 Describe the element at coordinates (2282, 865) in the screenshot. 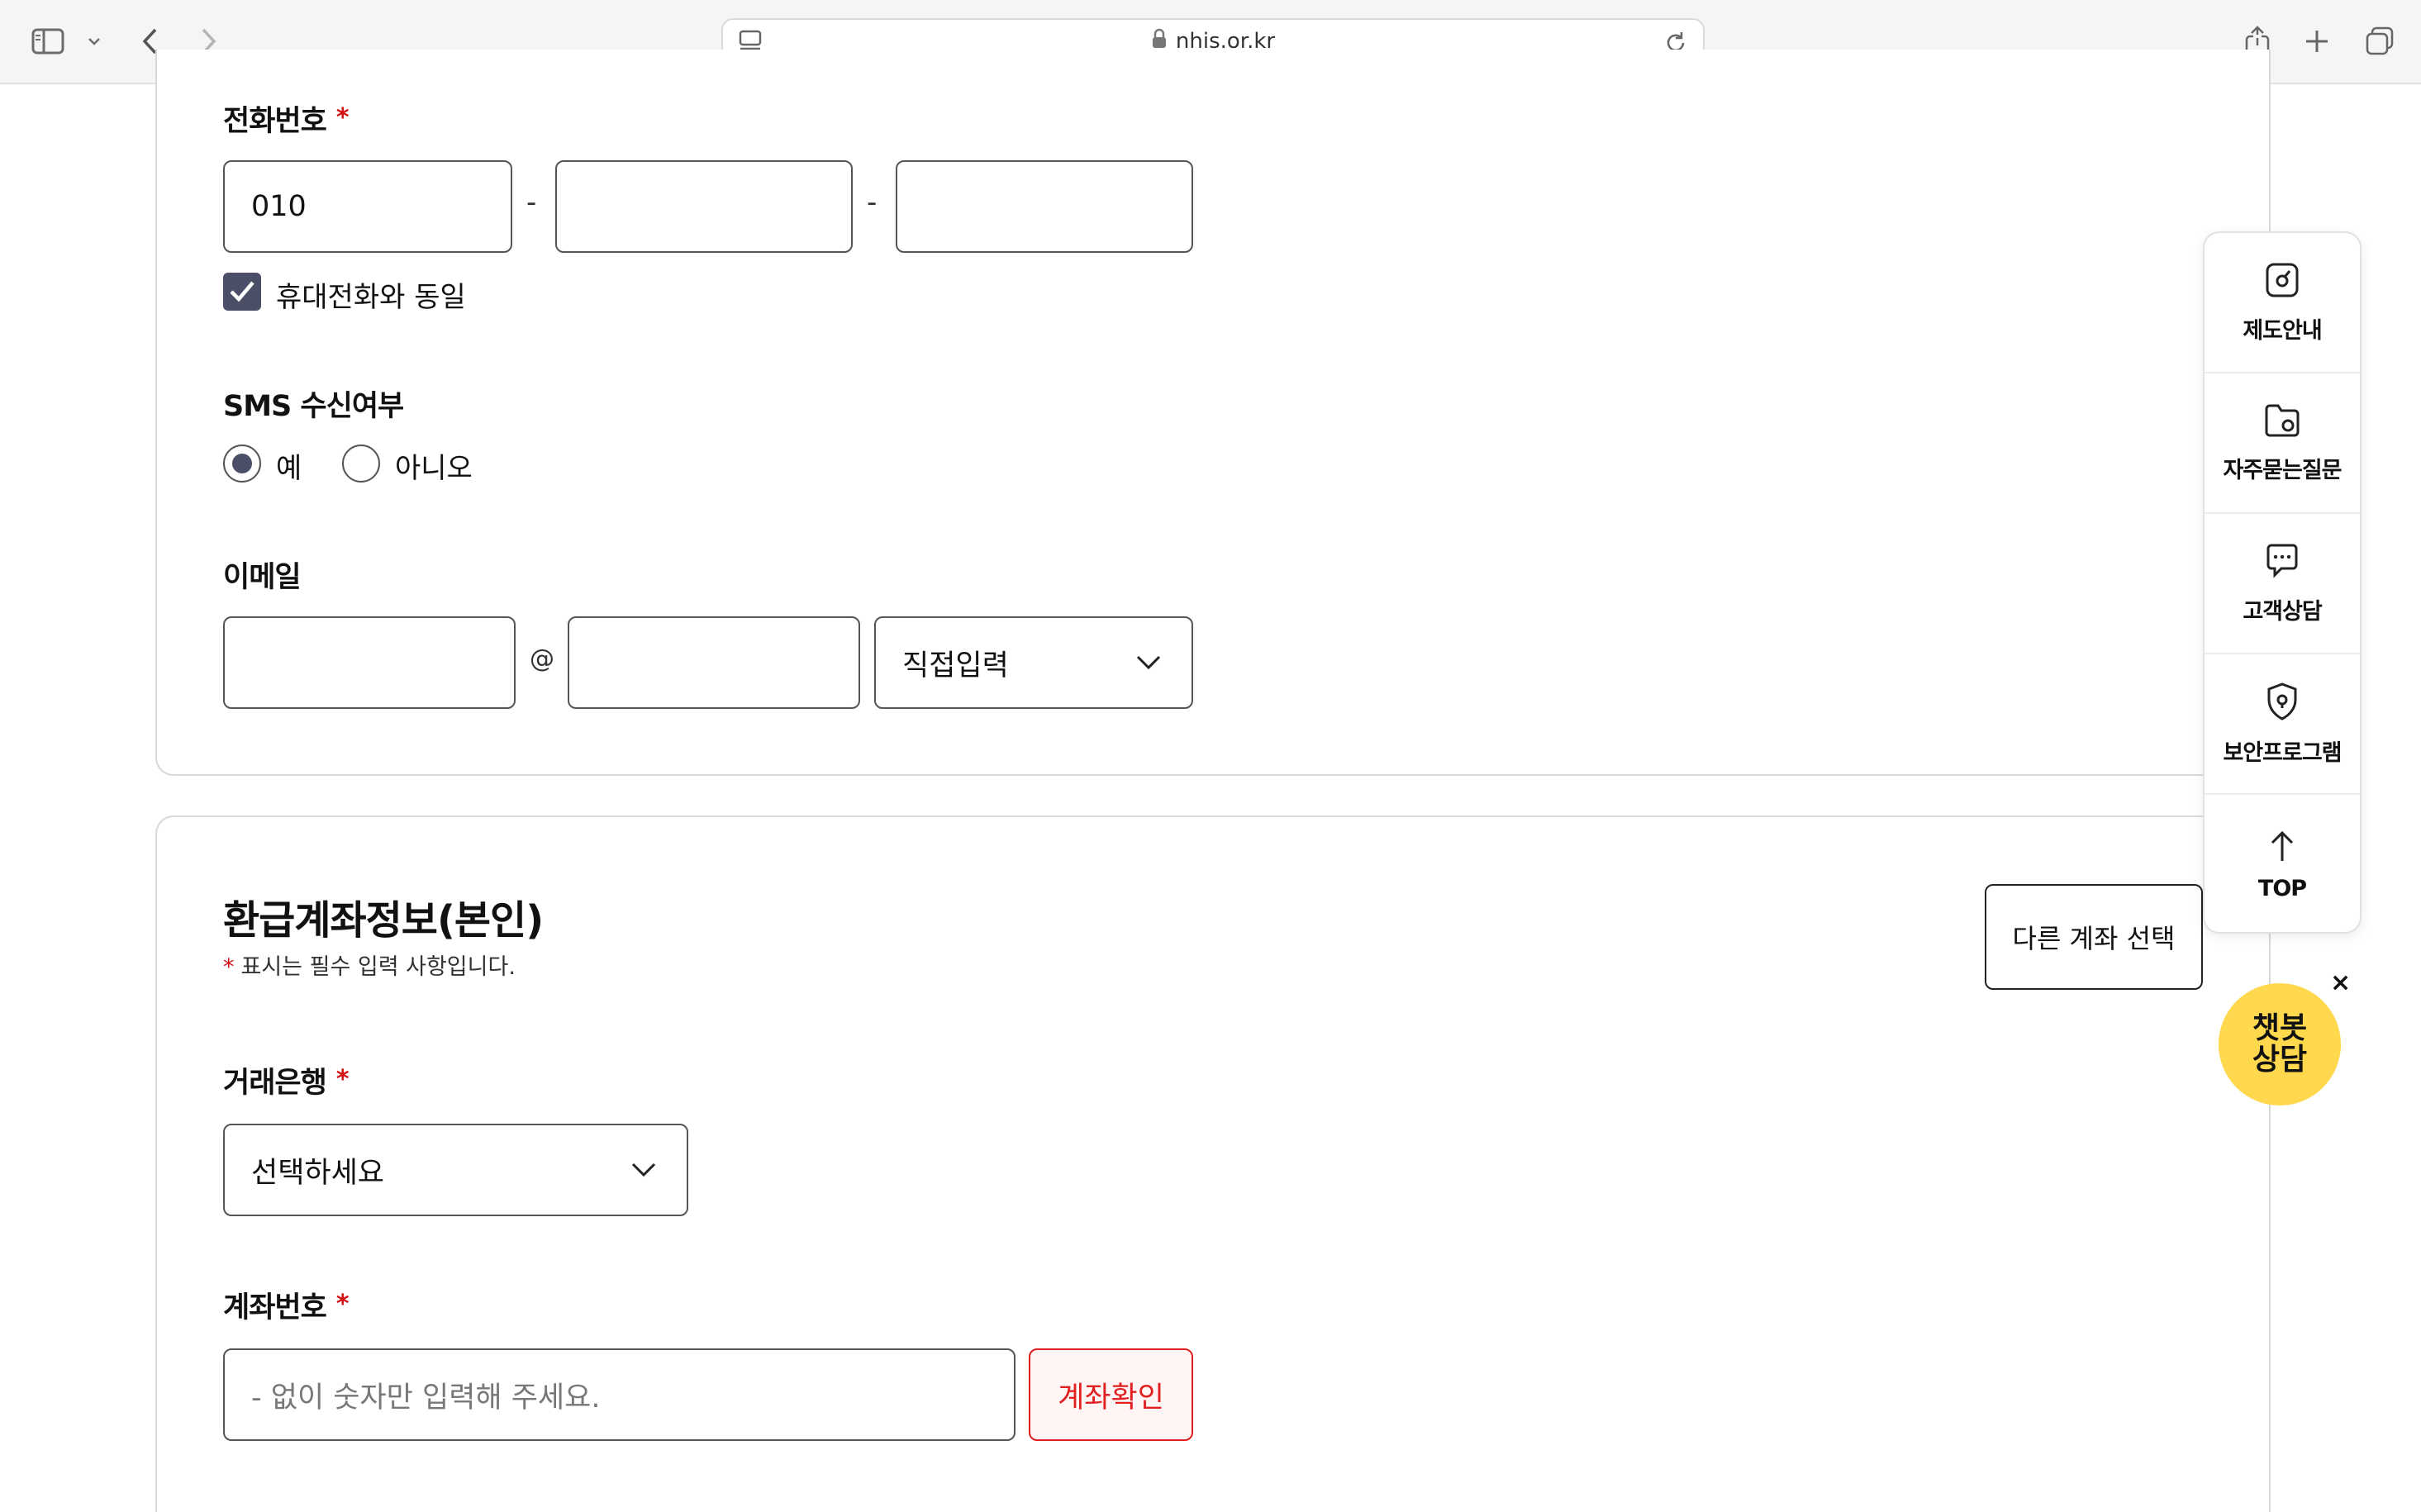

I see `quick-menu-item-top: TOP` at that location.